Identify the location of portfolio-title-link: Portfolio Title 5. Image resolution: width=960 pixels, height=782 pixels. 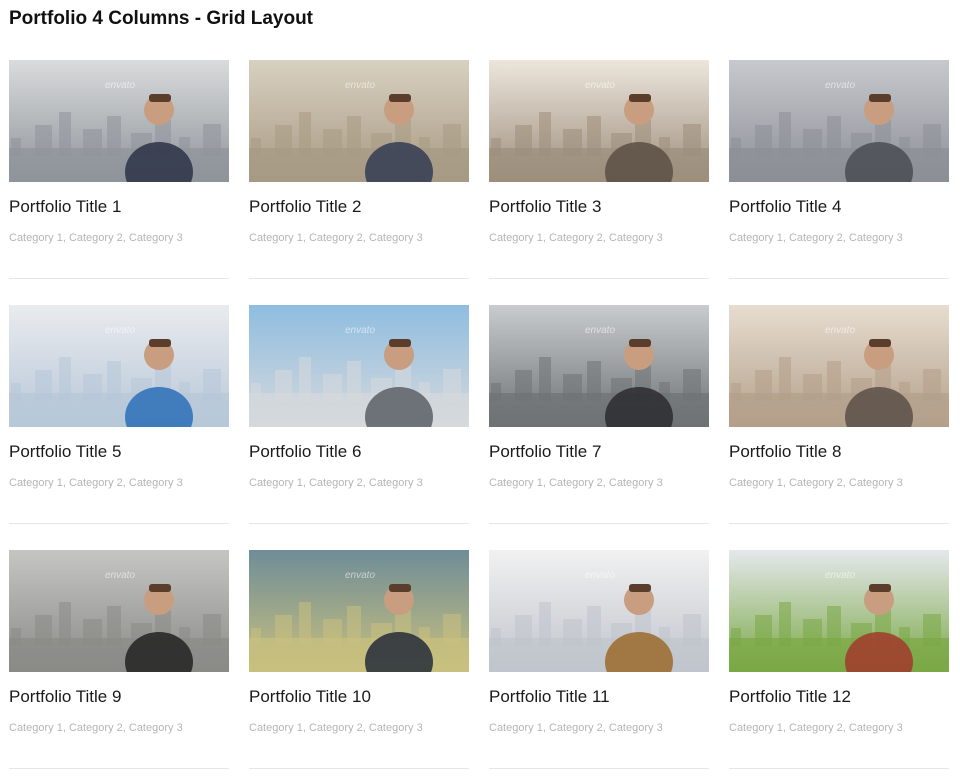
(65, 452).